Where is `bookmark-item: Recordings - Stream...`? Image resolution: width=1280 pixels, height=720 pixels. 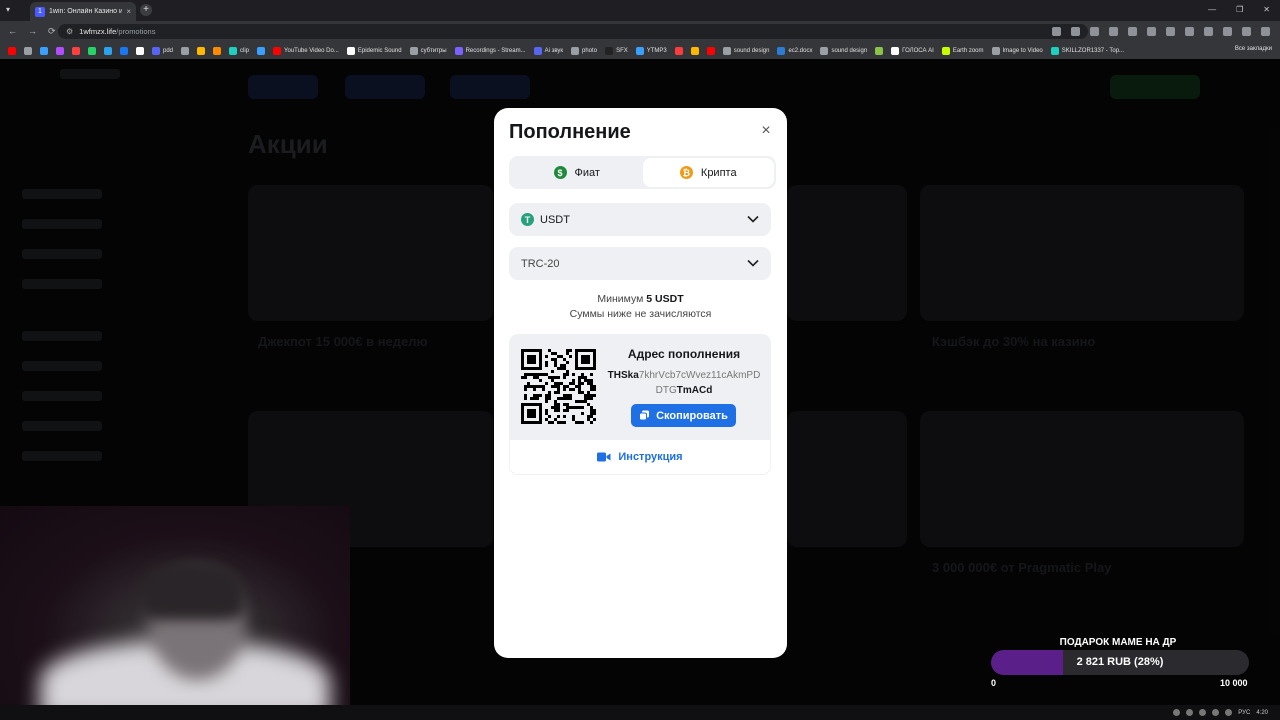 bookmark-item: Recordings - Stream... is located at coordinates (490, 50).